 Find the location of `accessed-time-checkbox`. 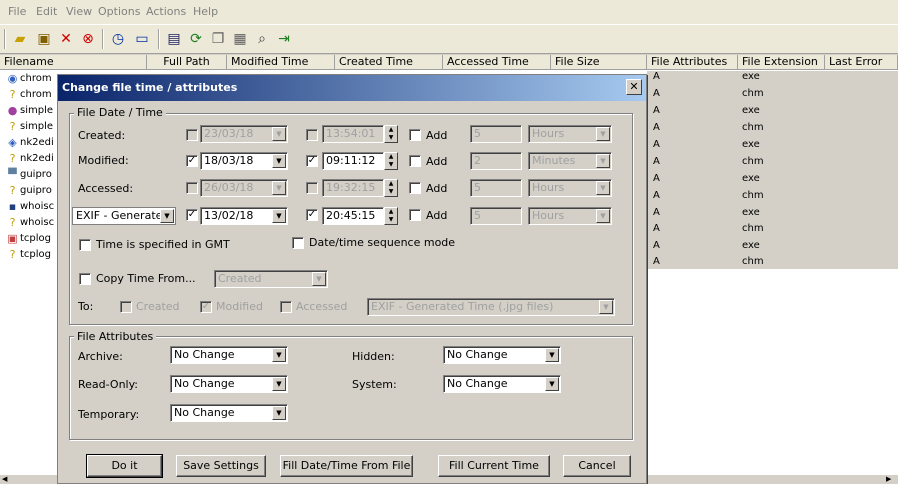

accessed-time-checkbox is located at coordinates (312, 188).